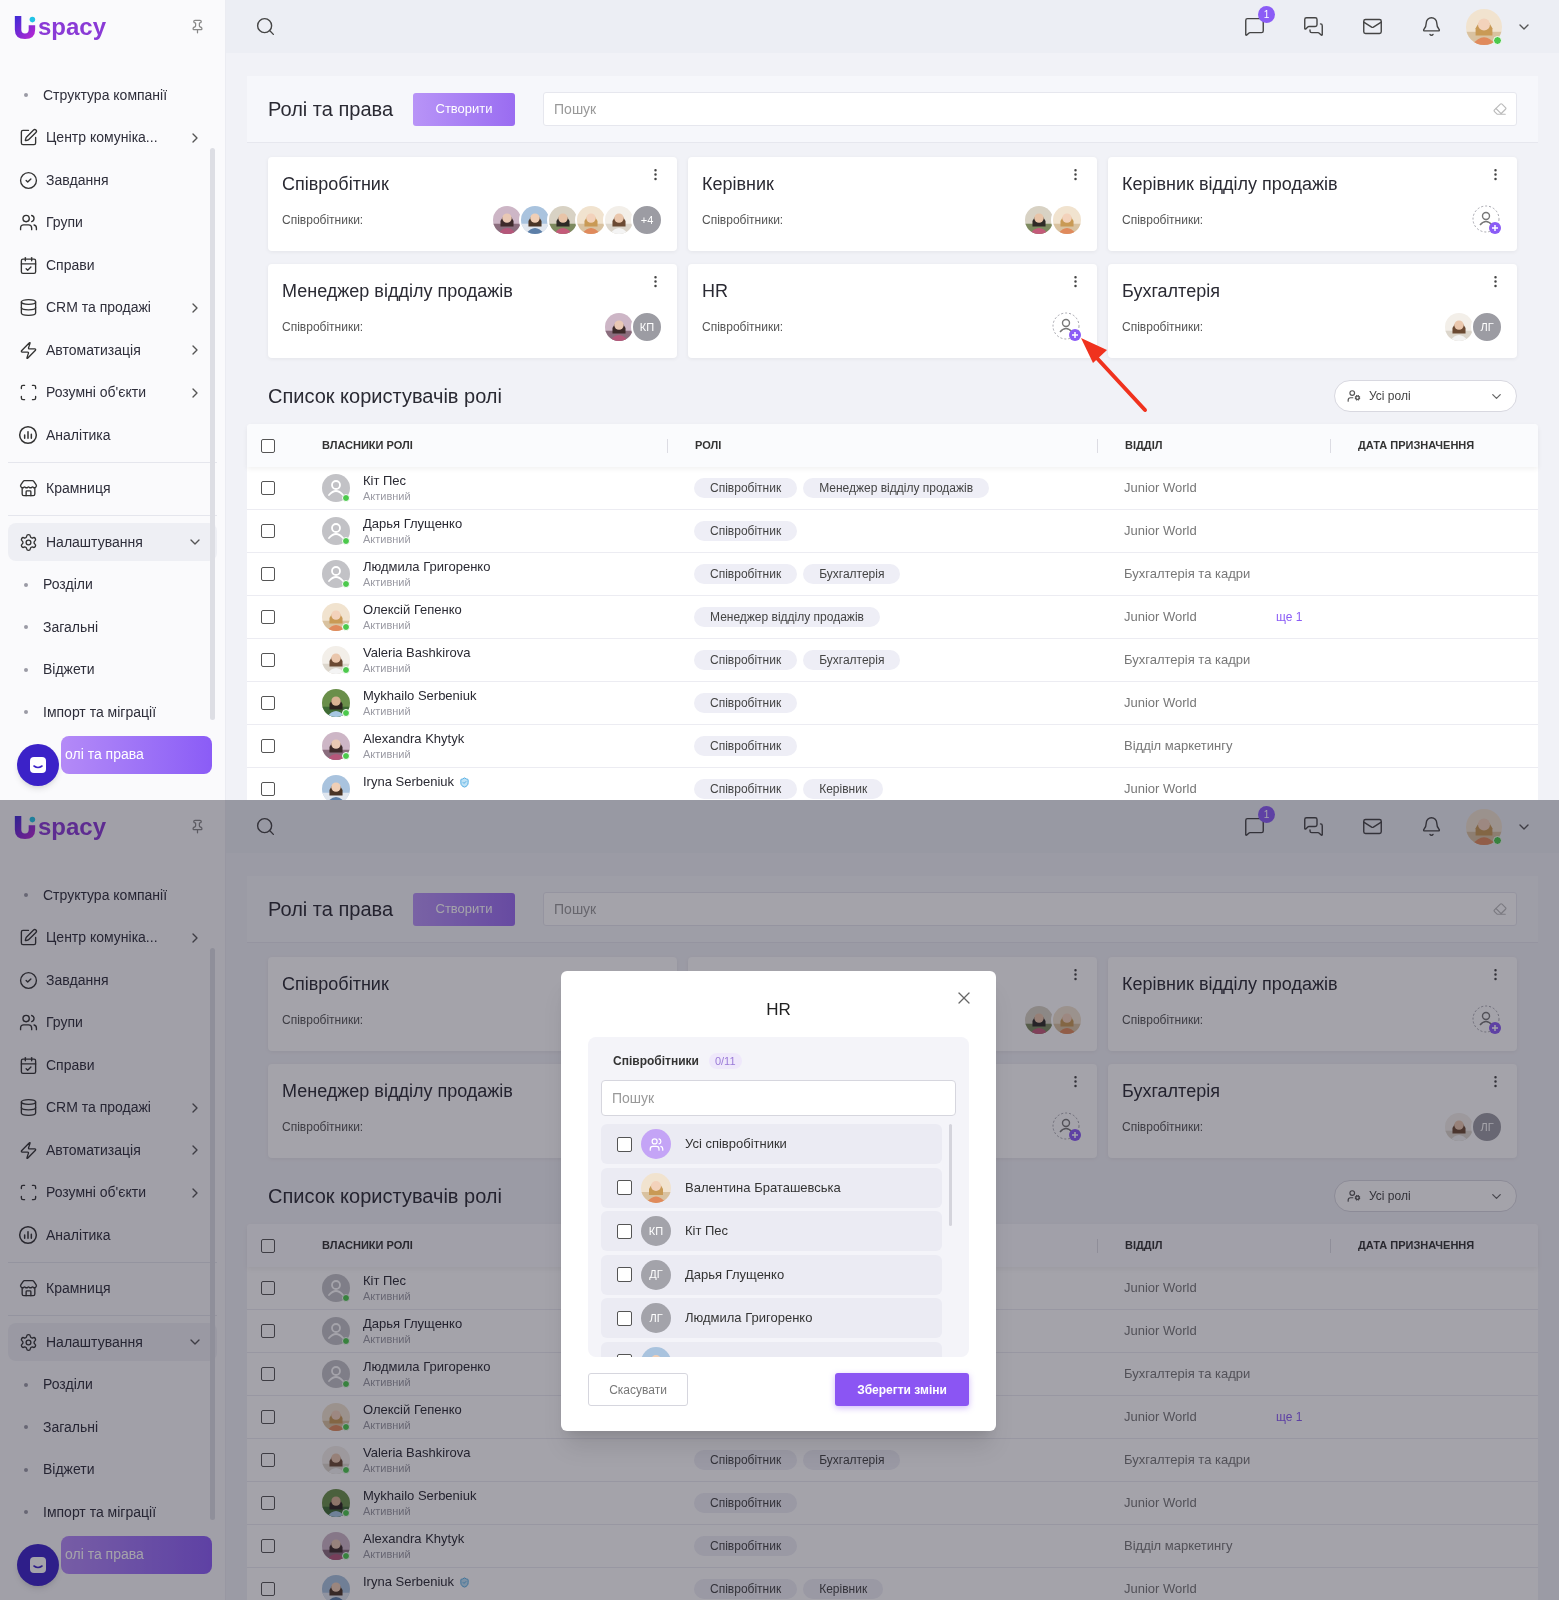 This screenshot has width=1559, height=1600. What do you see at coordinates (112, 1342) in the screenshot?
I see `nav-item: Налаштування` at bounding box center [112, 1342].